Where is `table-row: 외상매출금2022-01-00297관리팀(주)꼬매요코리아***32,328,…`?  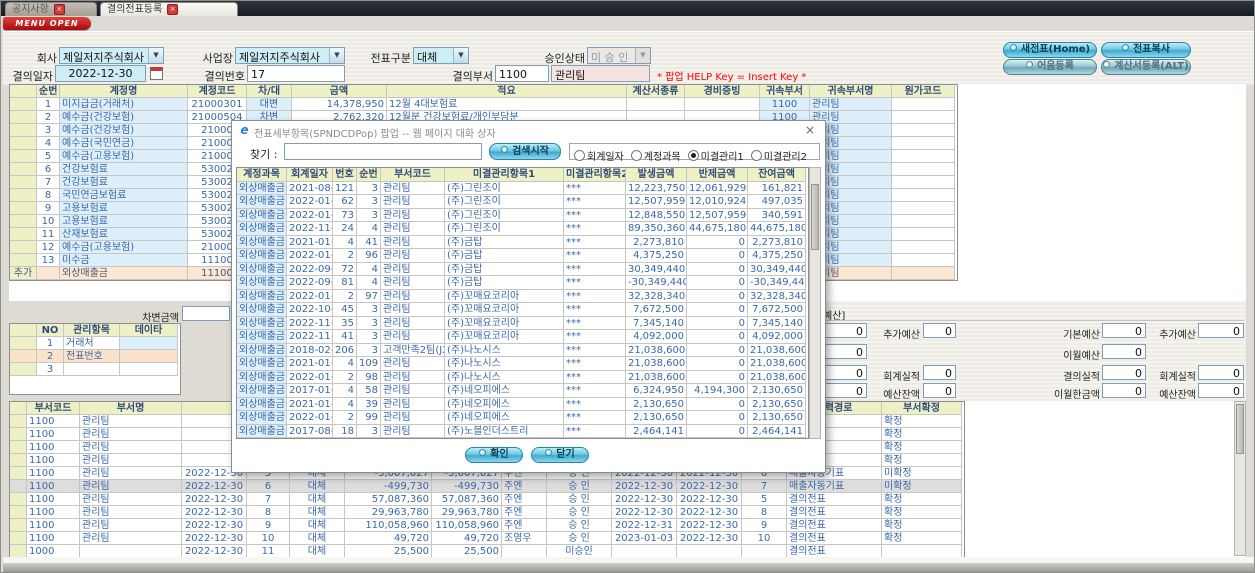
table-row: 외상매출금2022-01-00297관리팀(주)꼬매요코리아***32,328,… is located at coordinates (522, 296).